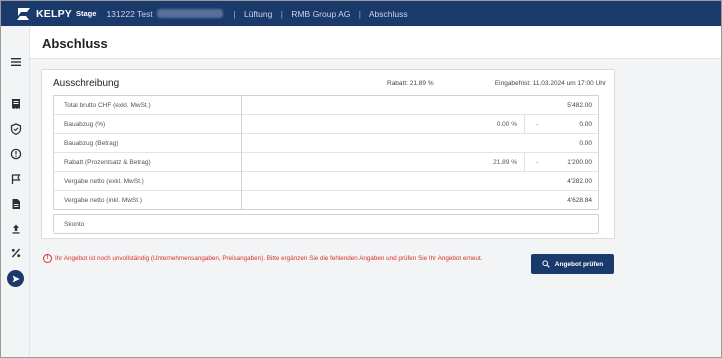  I want to click on card-title: Ausschreibung, so click(86, 83).